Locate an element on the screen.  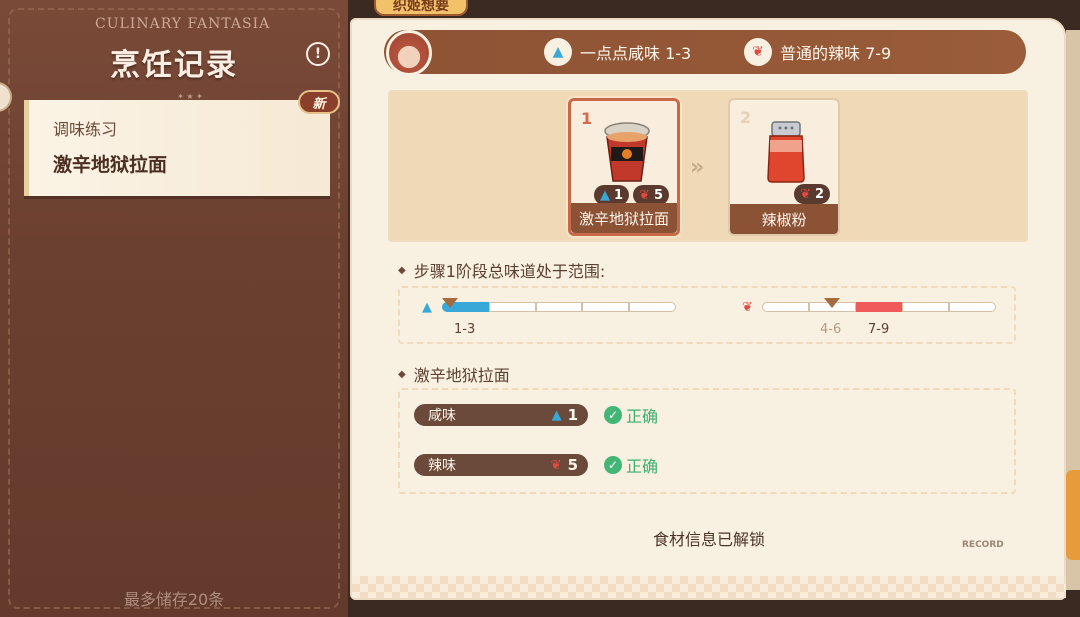
ingredient-card-chili-powder: 2 ❦ 2 辣椒粉 is located at coordinates (784, 167).